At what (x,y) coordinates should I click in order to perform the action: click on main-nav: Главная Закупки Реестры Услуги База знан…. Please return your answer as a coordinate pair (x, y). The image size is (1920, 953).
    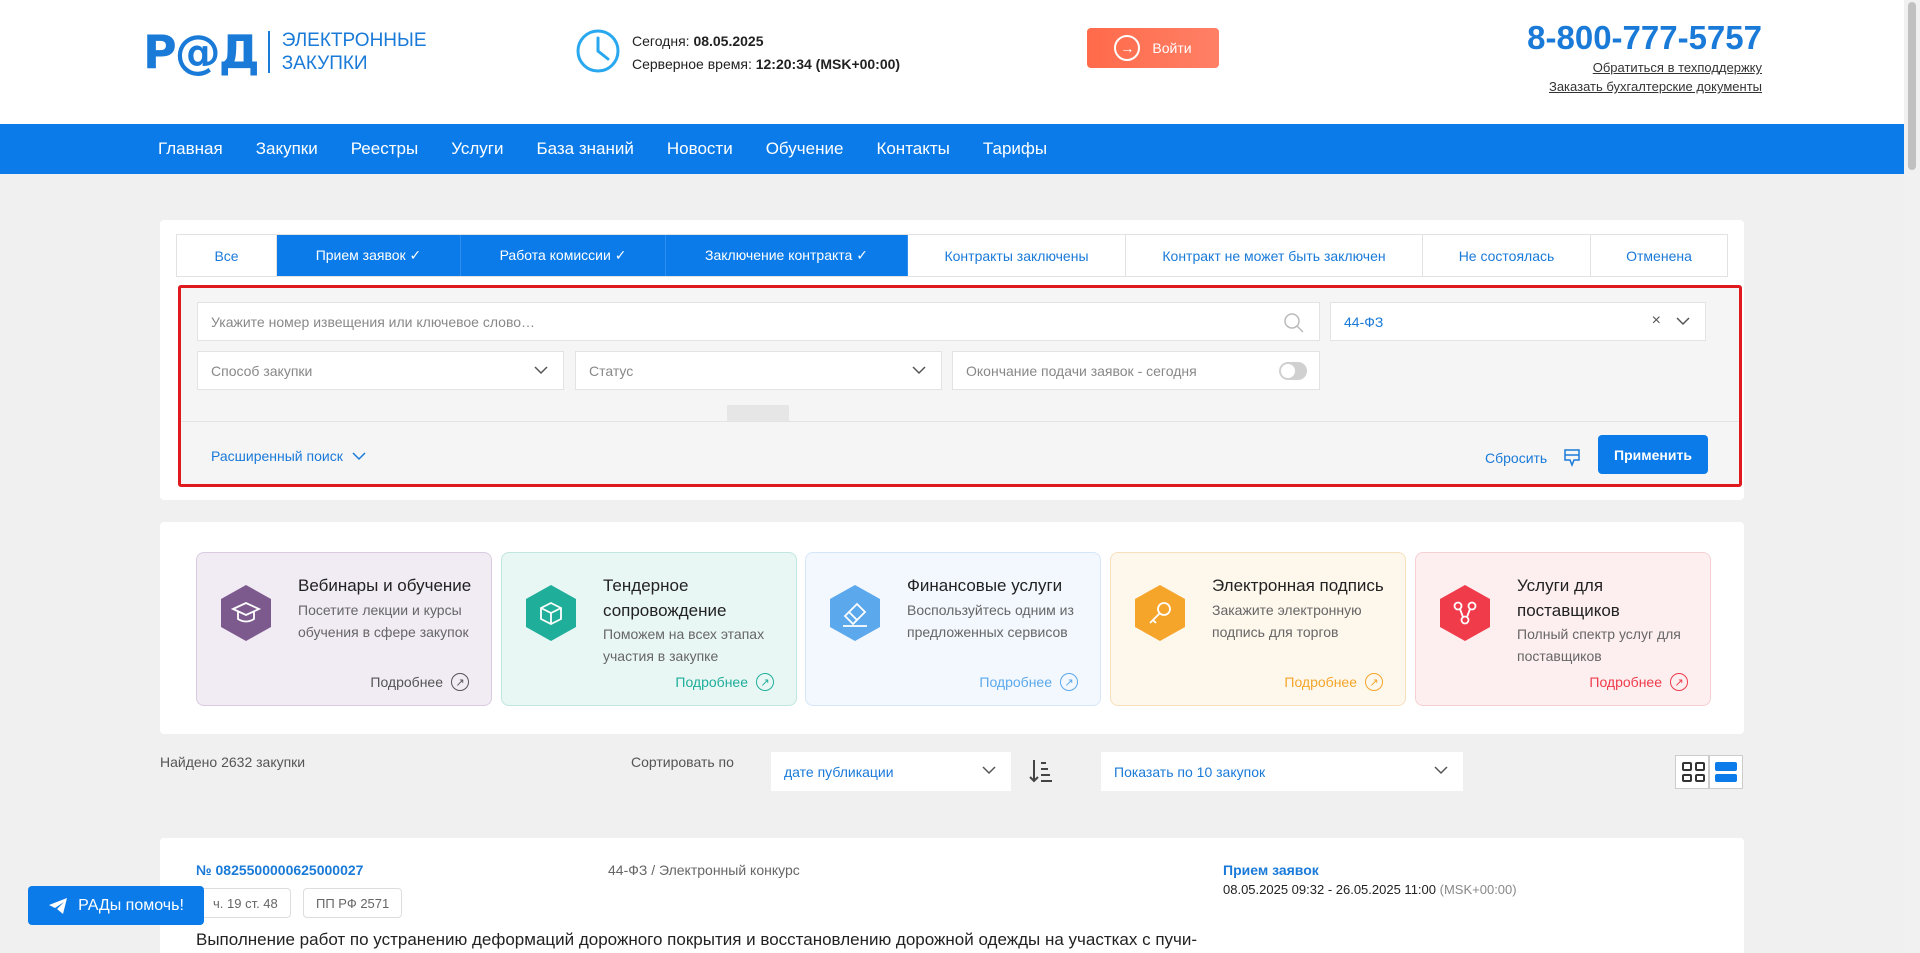
    Looking at the image, I should click on (952, 149).